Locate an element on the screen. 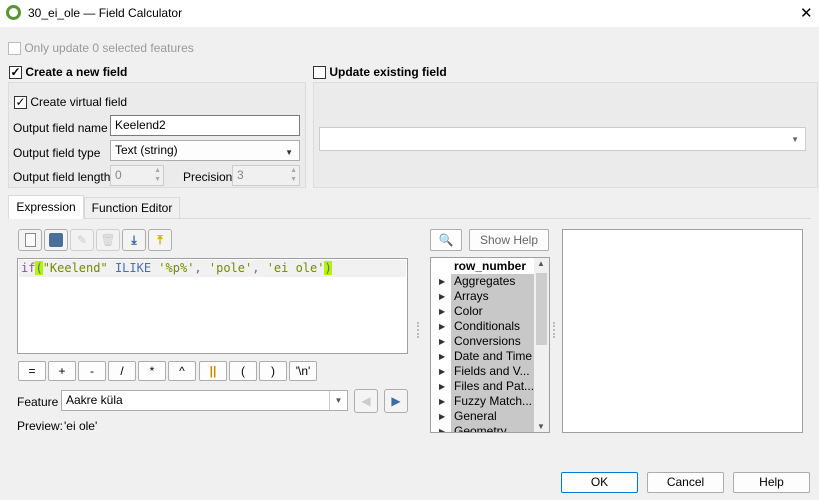 This screenshot has width=819, height=500. update-field-group: ▼ is located at coordinates (565, 135).